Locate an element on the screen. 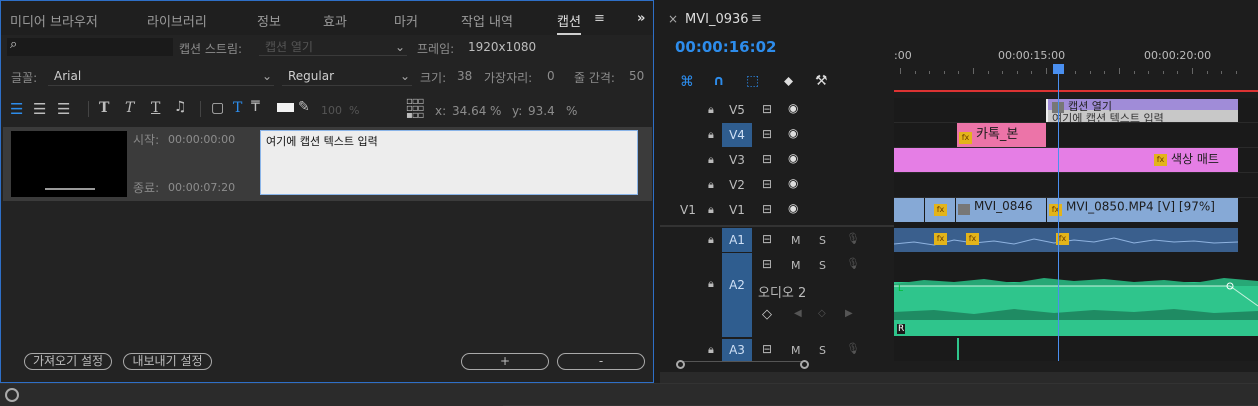  end-time: 00:00:07:20 is located at coordinates (201, 187).